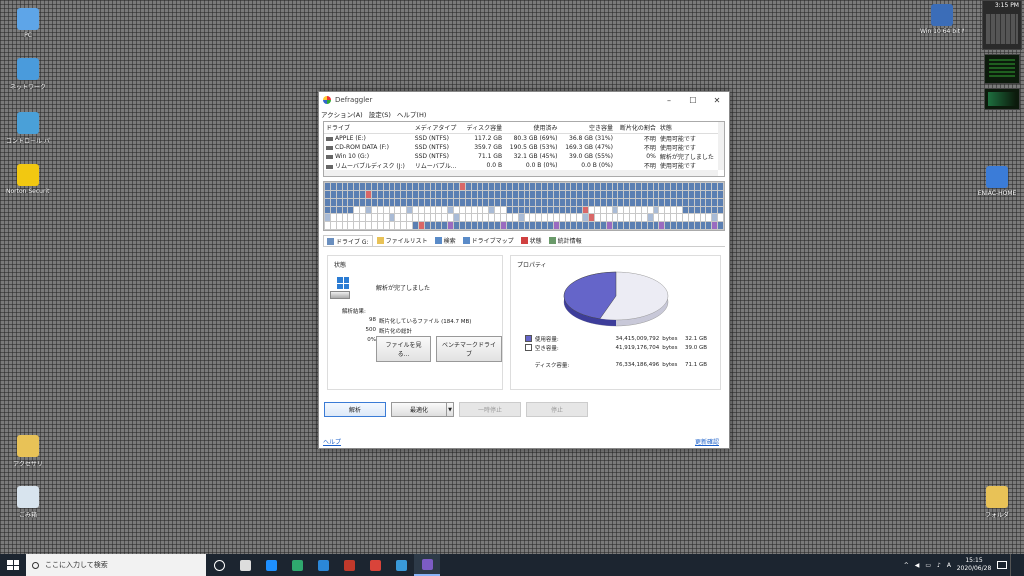  Describe the element at coordinates (371, 340) in the screenshot. I see `result-value: 0%` at that location.